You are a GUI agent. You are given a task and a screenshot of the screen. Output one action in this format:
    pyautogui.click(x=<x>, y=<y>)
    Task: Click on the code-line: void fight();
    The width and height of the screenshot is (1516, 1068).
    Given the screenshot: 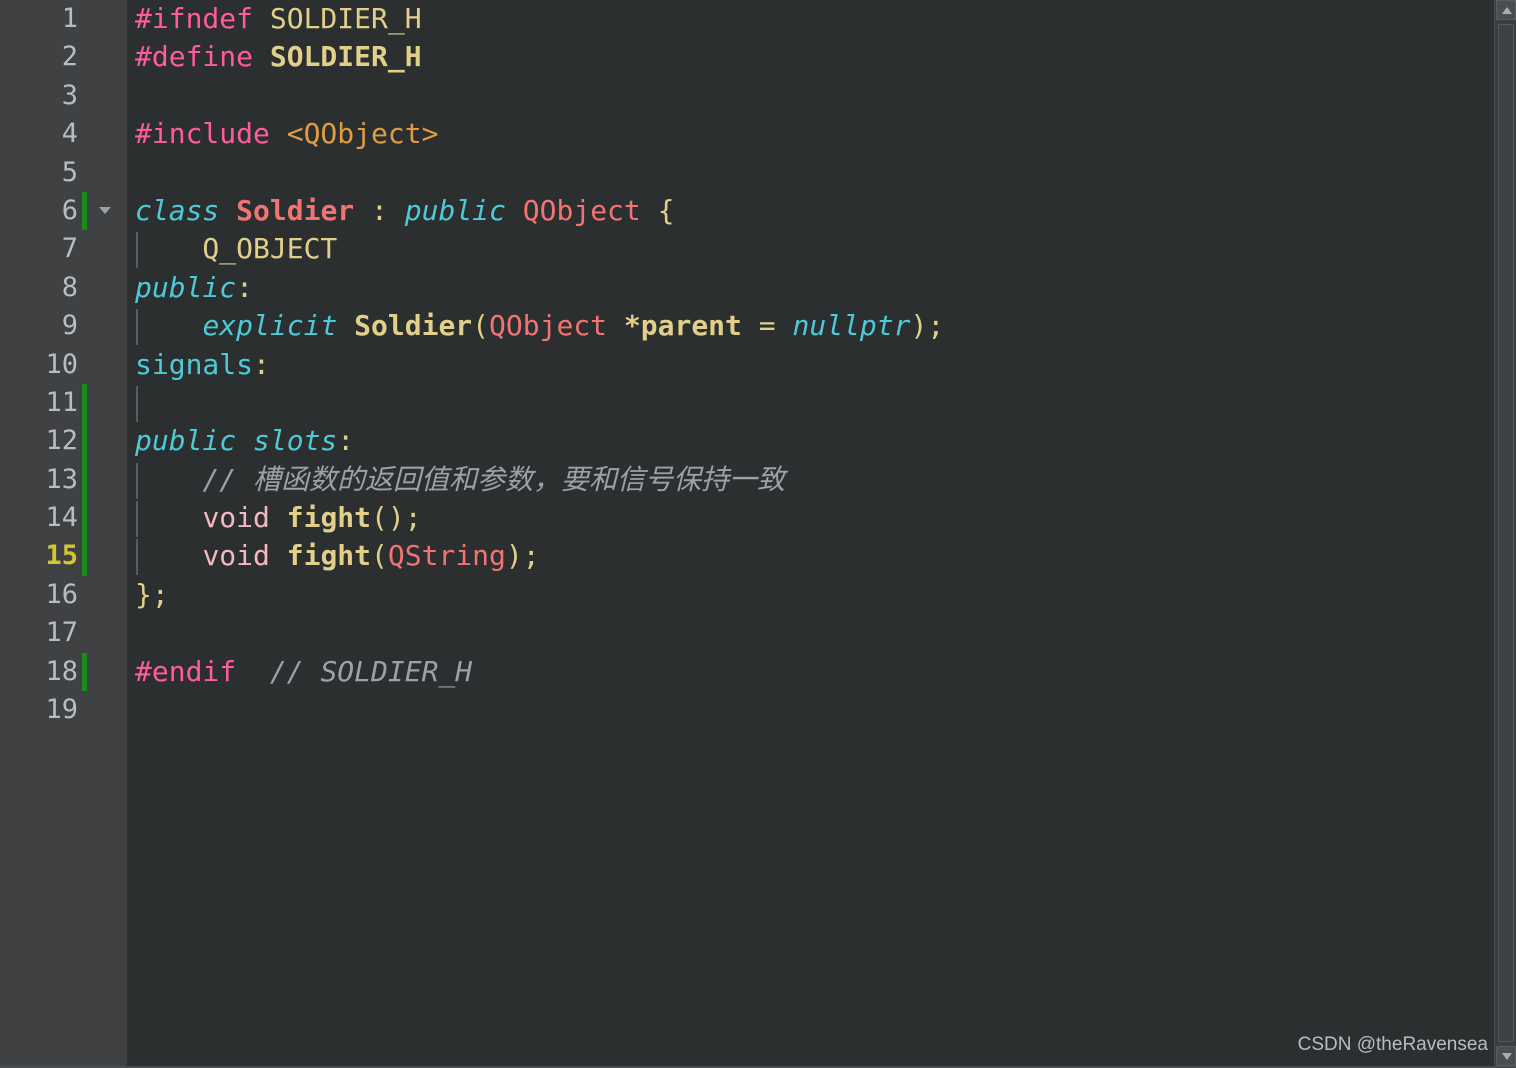 What is the action you would take?
    pyautogui.click(x=821, y=518)
    